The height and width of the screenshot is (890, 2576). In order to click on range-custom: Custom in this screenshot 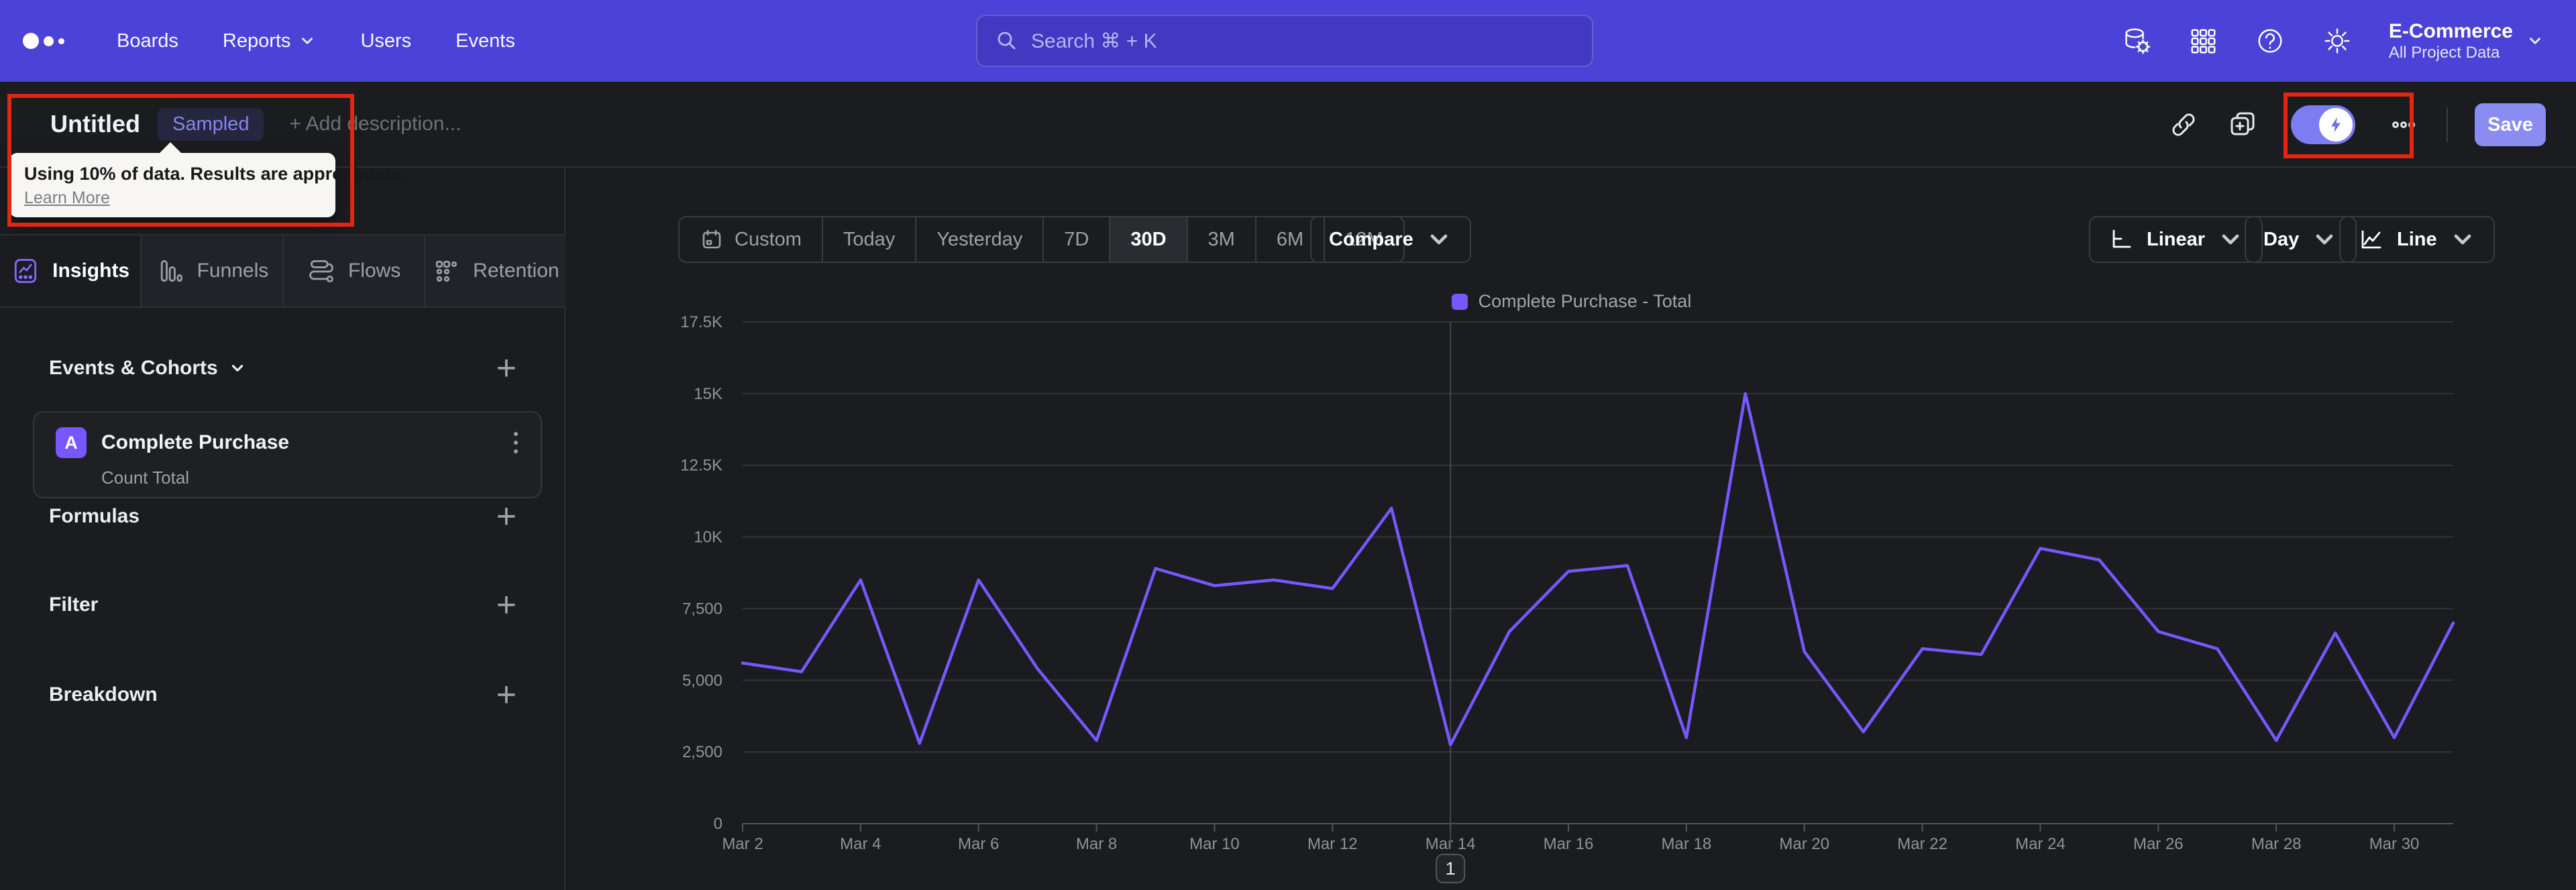, I will do `click(751, 239)`.